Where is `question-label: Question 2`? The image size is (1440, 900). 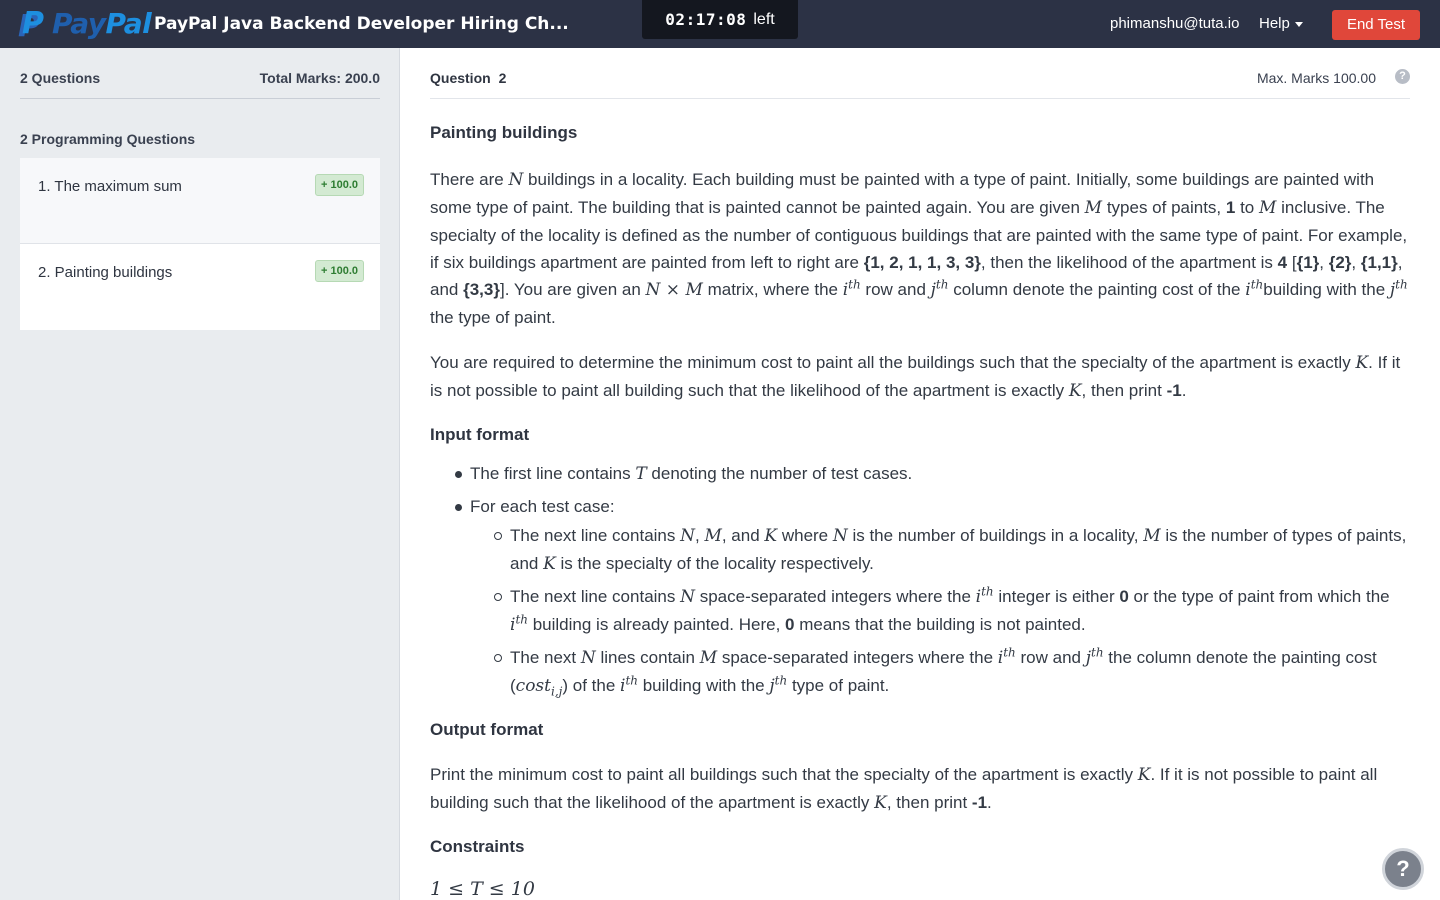
question-label: Question 2 is located at coordinates (468, 78).